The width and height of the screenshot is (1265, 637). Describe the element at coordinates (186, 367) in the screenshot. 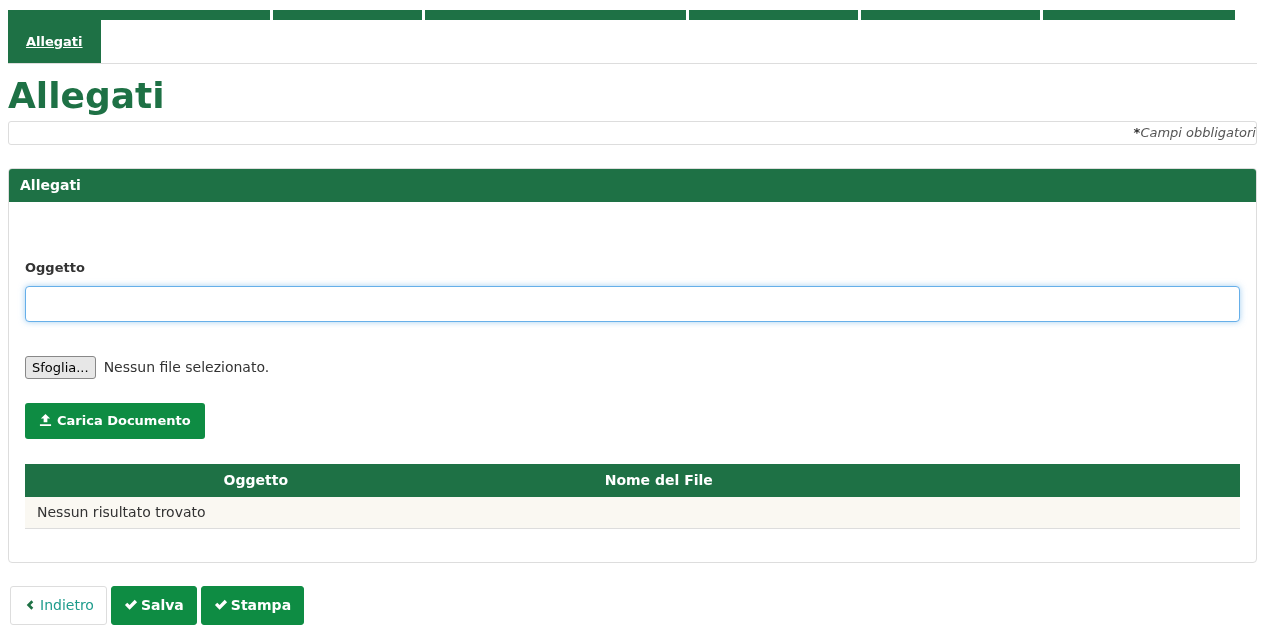

I see `file-status: Nessun file selezionato.` at that location.